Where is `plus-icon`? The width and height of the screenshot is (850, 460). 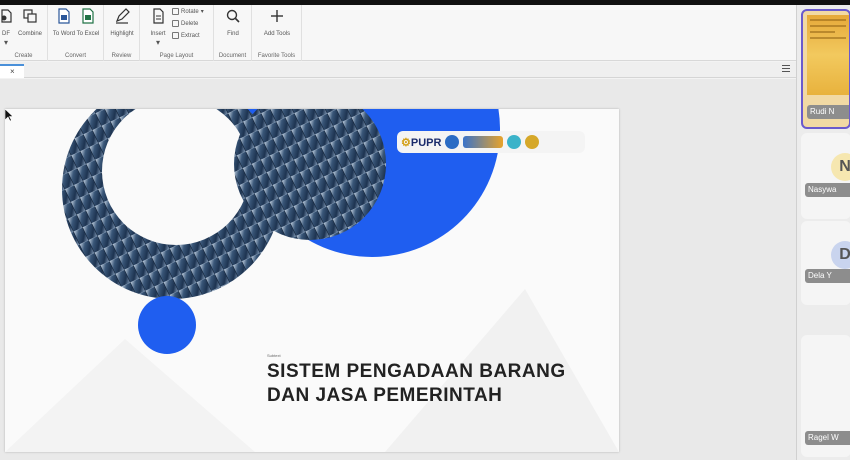 plus-icon is located at coordinates (277, 16).